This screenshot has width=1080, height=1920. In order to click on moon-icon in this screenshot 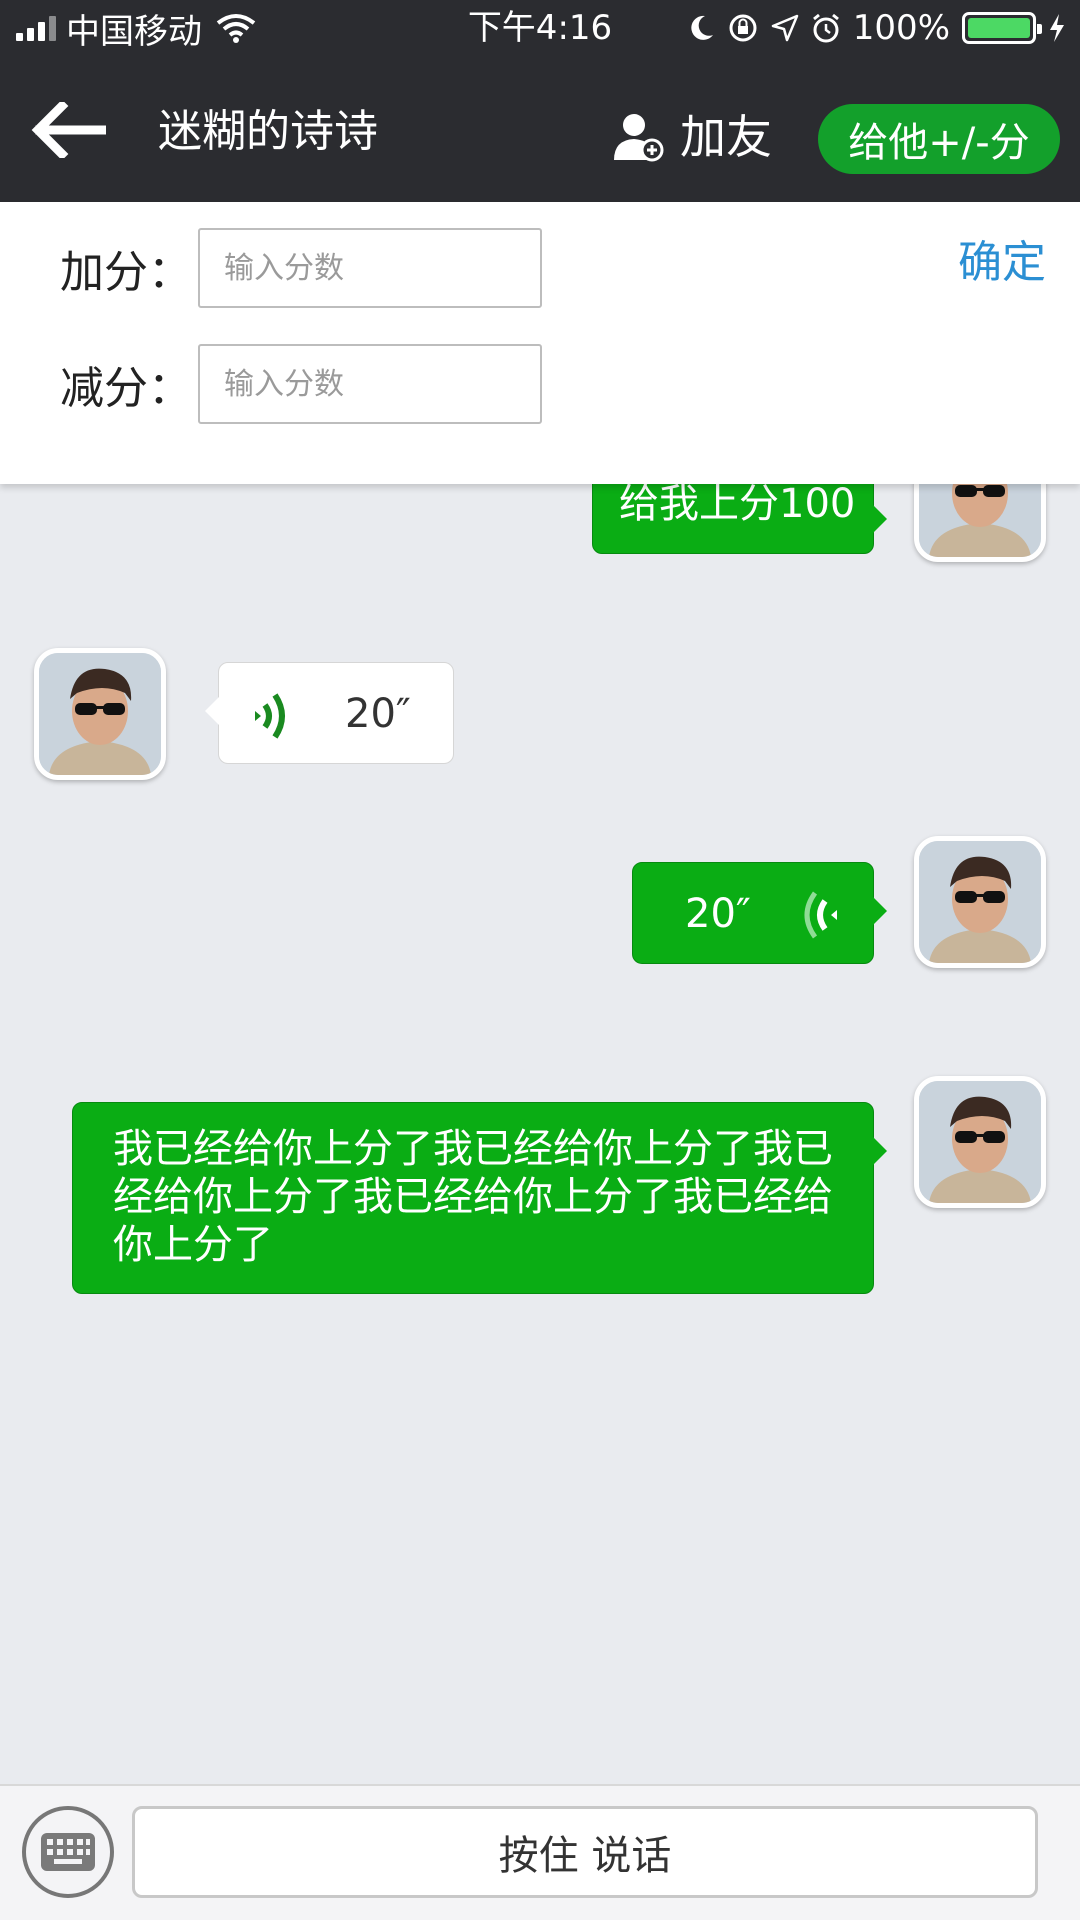, I will do `click(702, 27)`.